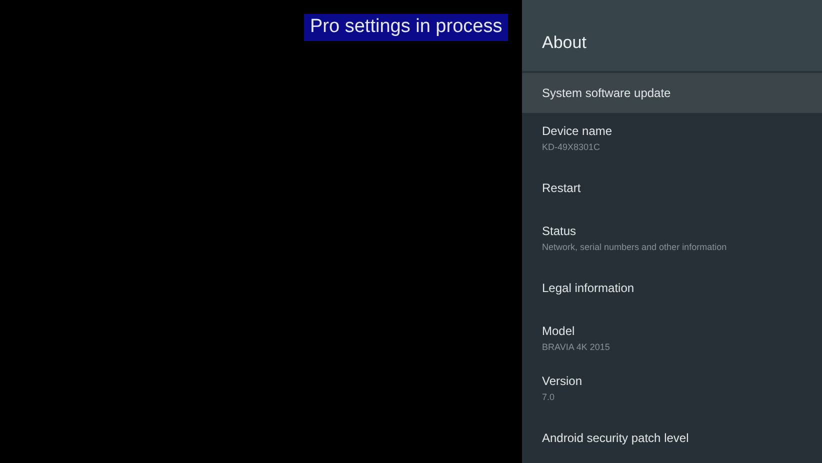 The width and height of the screenshot is (822, 463). I want to click on item-title: Status, so click(560, 231).